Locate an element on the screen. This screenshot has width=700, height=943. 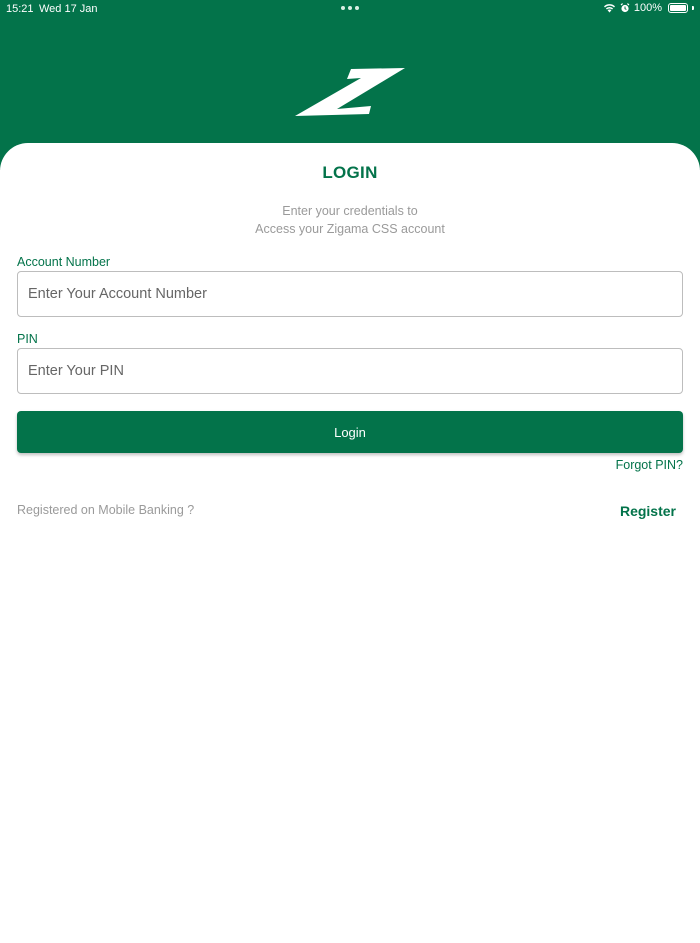
alarm-icon is located at coordinates (625, 8).